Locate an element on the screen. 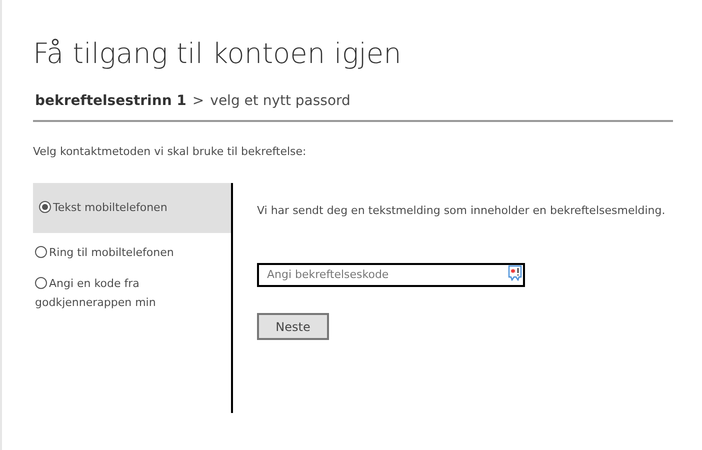 The image size is (702, 450). next-button: Neste is located at coordinates (293, 326).